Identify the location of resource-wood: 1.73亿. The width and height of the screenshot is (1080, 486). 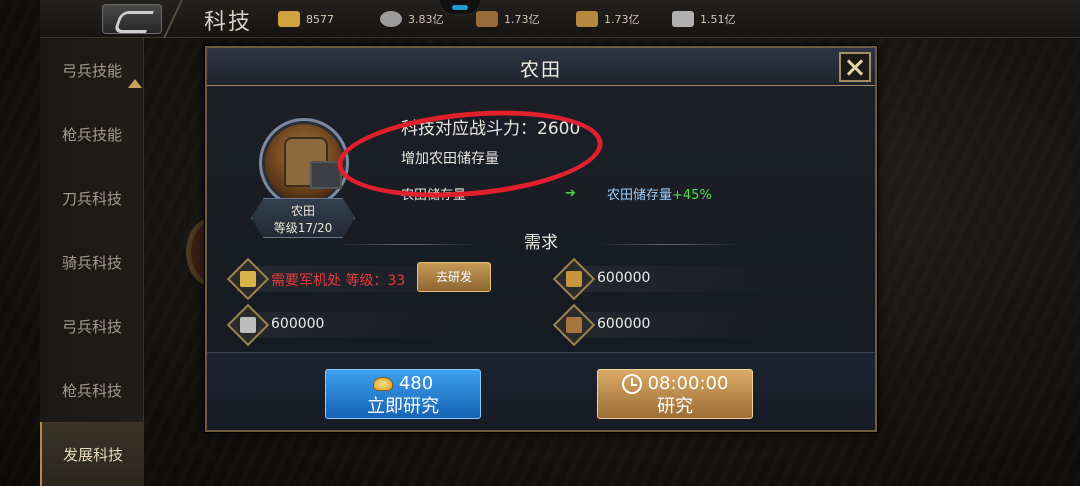
(508, 19).